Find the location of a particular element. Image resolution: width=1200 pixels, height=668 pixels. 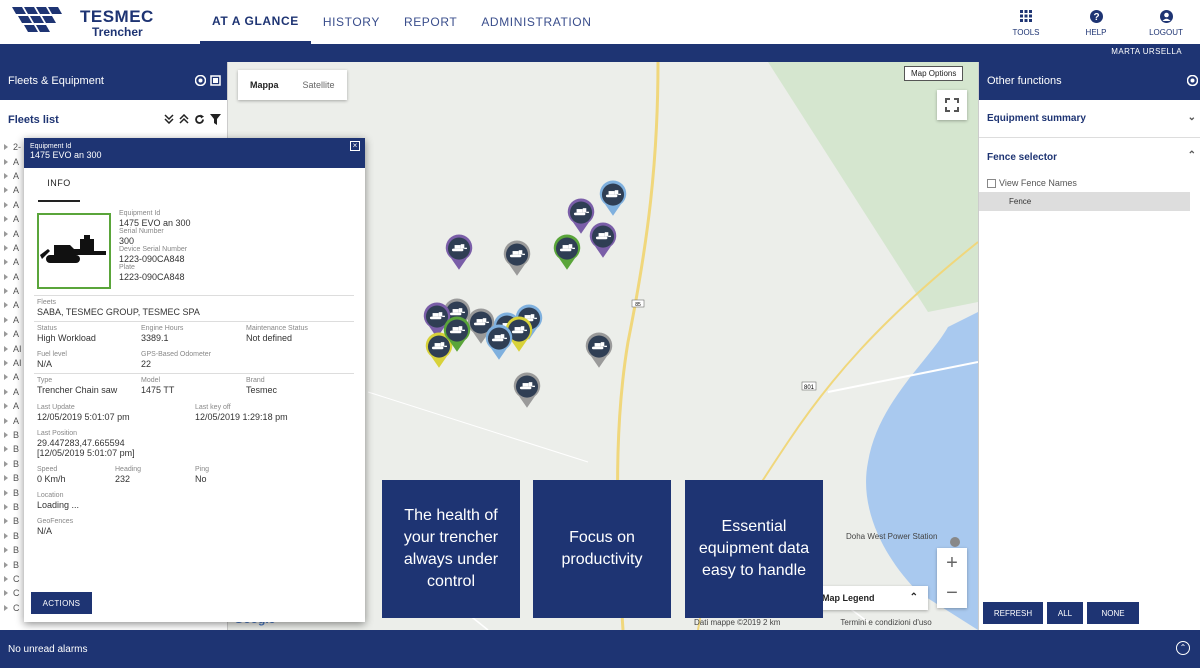

fence-list-item: Fence is located at coordinates (1084, 201).